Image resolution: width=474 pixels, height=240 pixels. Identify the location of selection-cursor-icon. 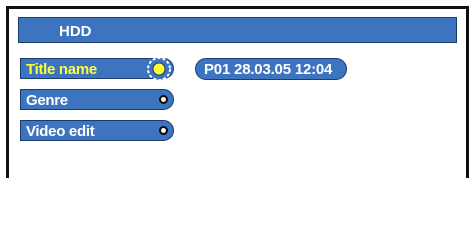
(159, 69).